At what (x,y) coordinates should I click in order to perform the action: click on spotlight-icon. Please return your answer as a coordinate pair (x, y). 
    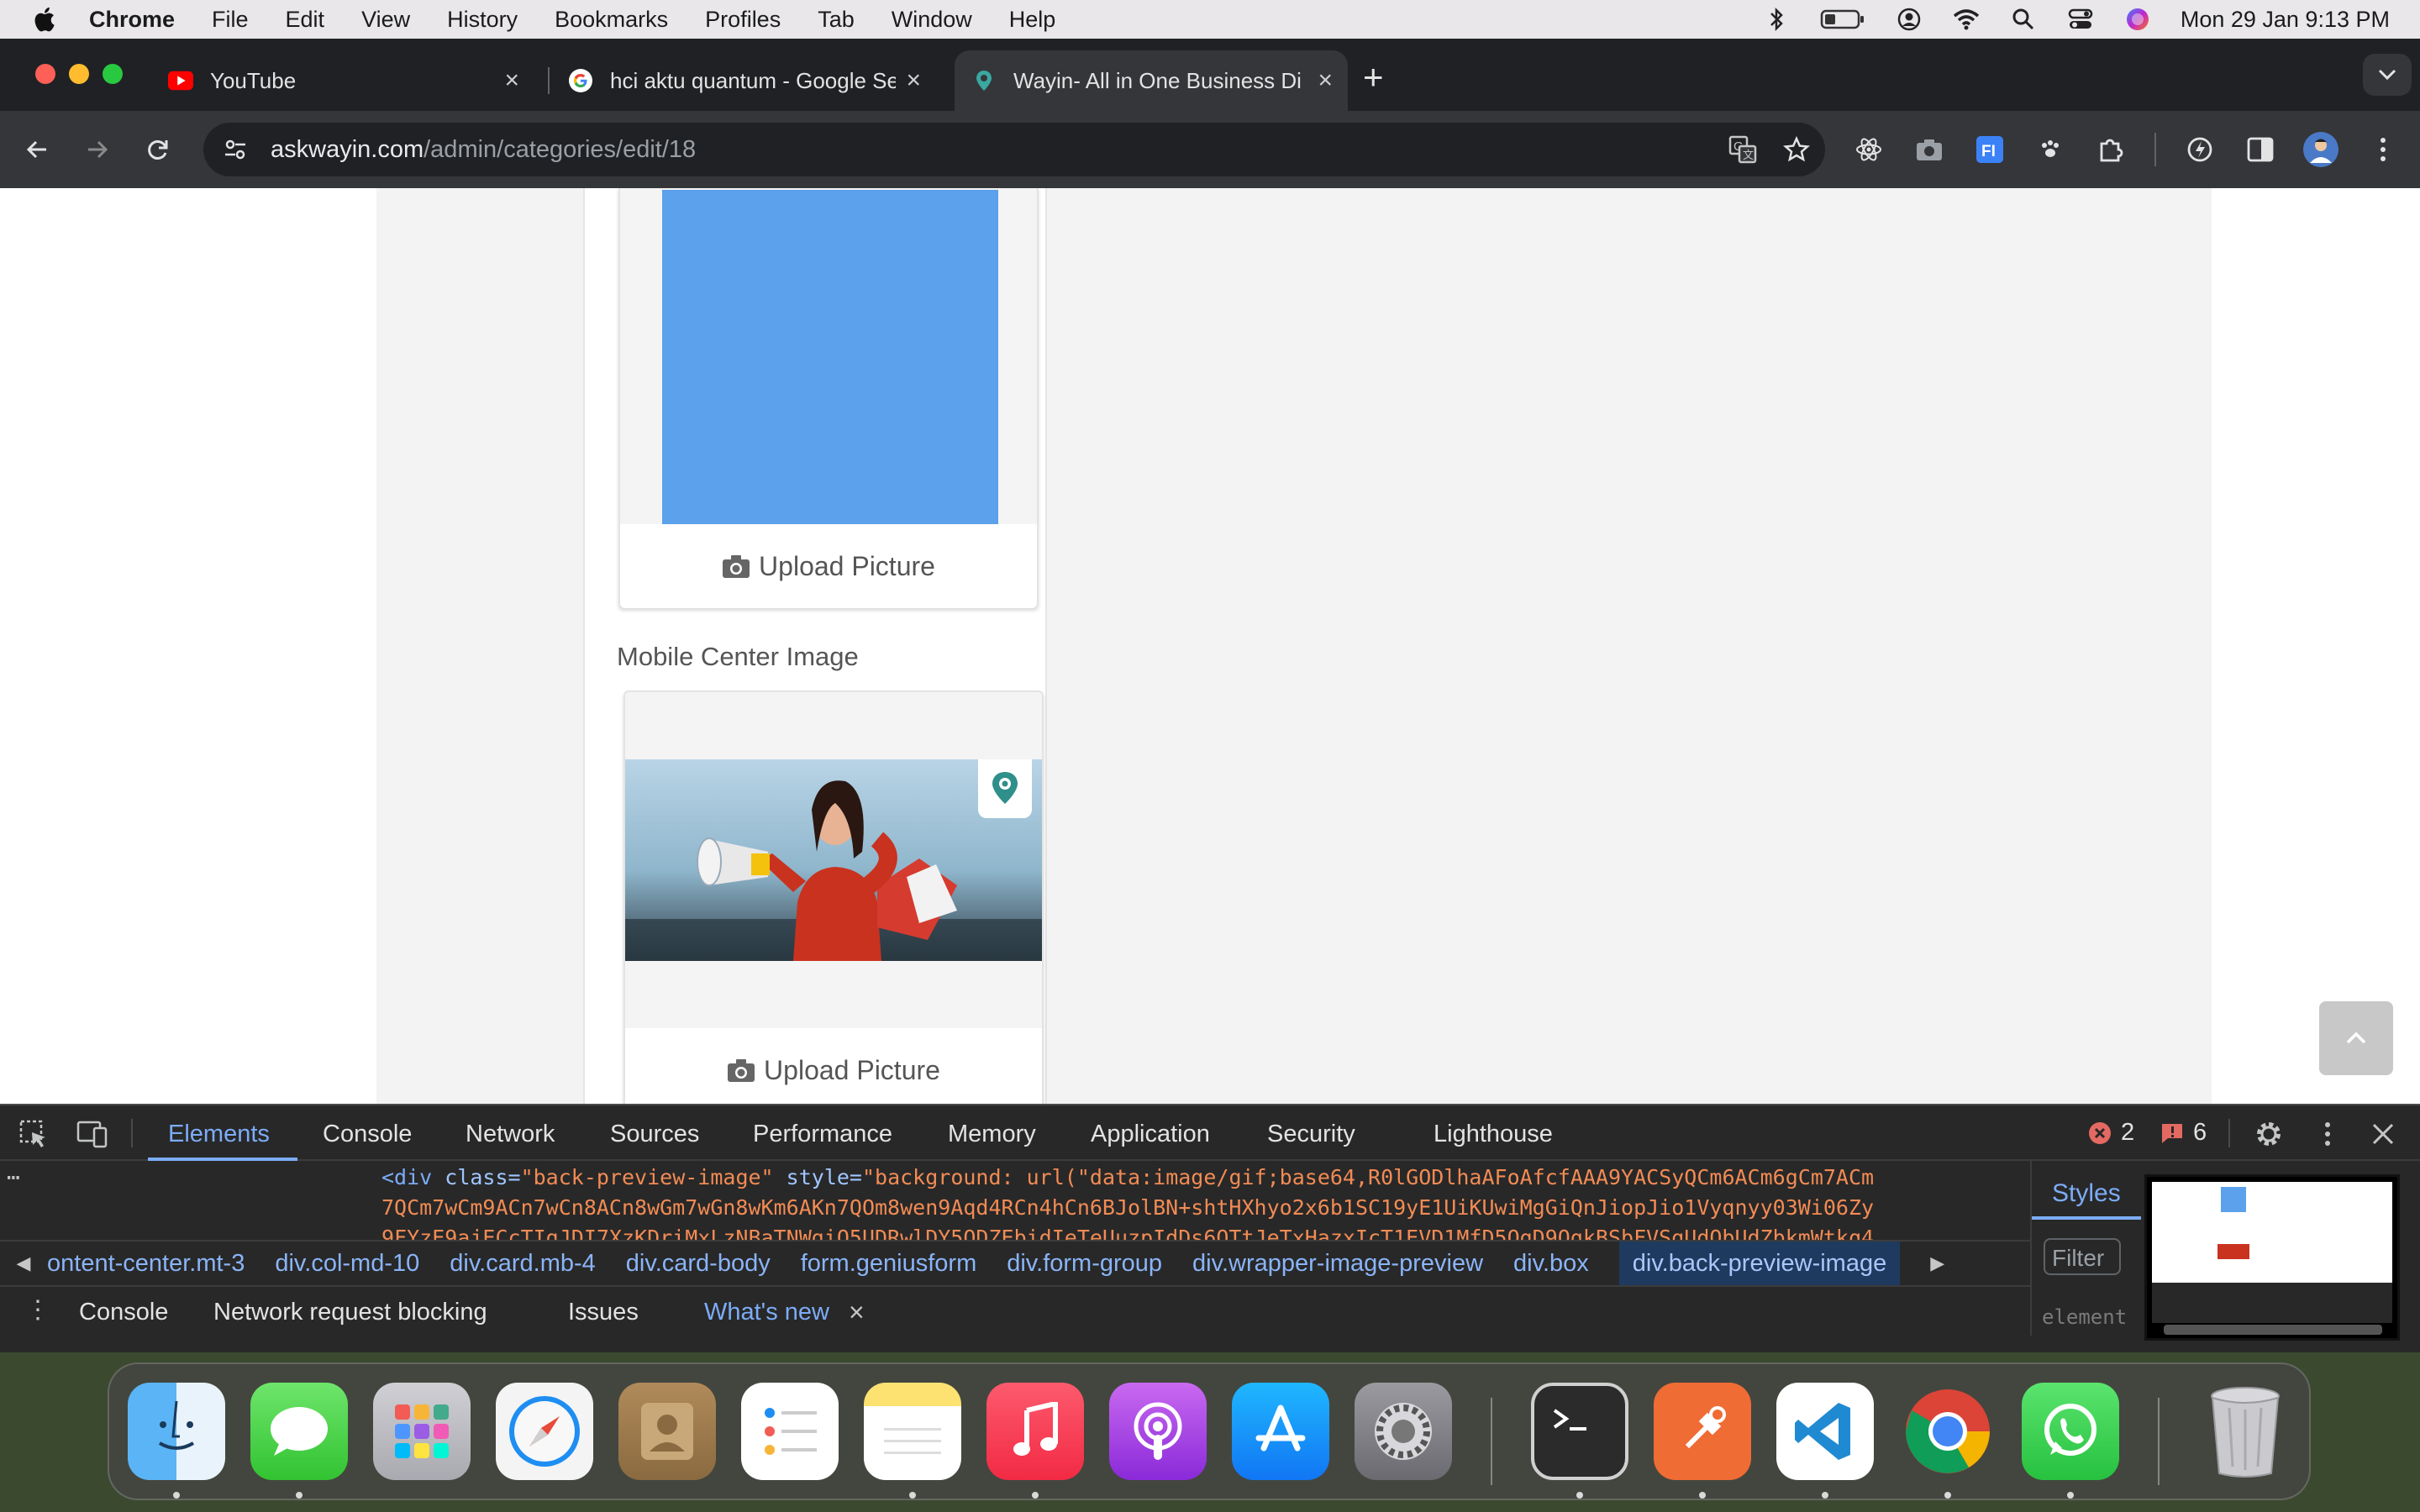
    Looking at the image, I should click on (2024, 19).